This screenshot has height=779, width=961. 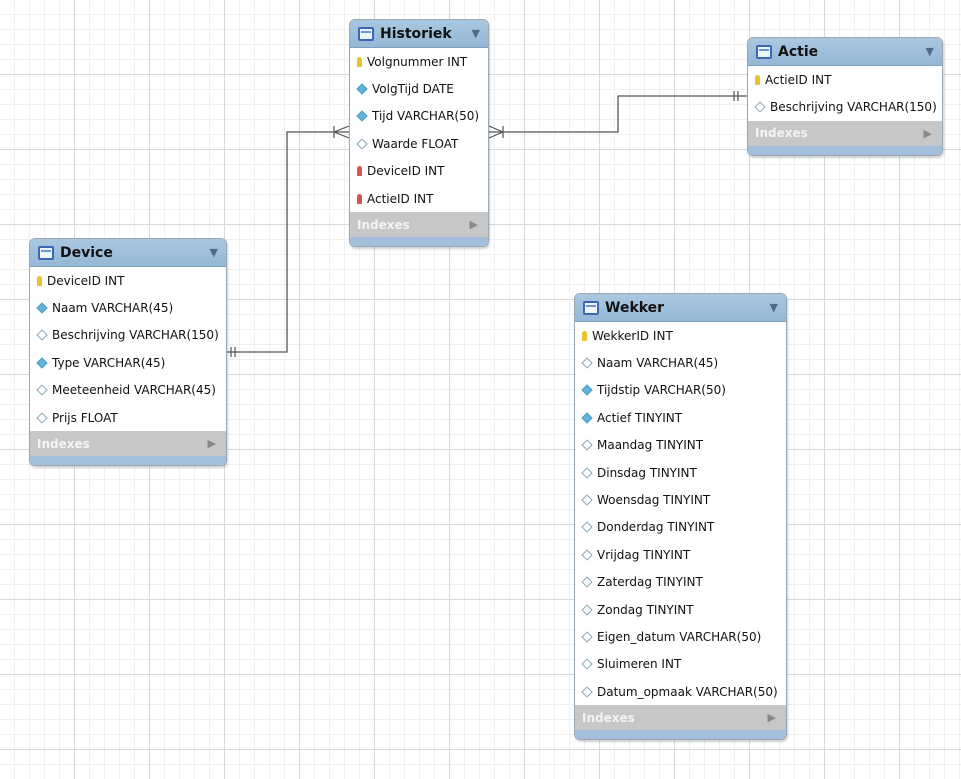 I want to click on relation-device-historiek, so click(x=288, y=241).